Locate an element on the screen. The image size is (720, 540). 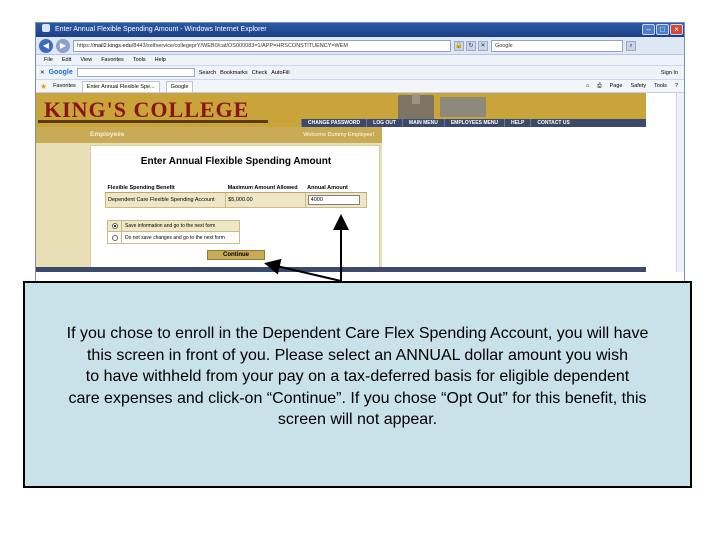
back-arrow-icon: ◀ is located at coordinates (46, 45).